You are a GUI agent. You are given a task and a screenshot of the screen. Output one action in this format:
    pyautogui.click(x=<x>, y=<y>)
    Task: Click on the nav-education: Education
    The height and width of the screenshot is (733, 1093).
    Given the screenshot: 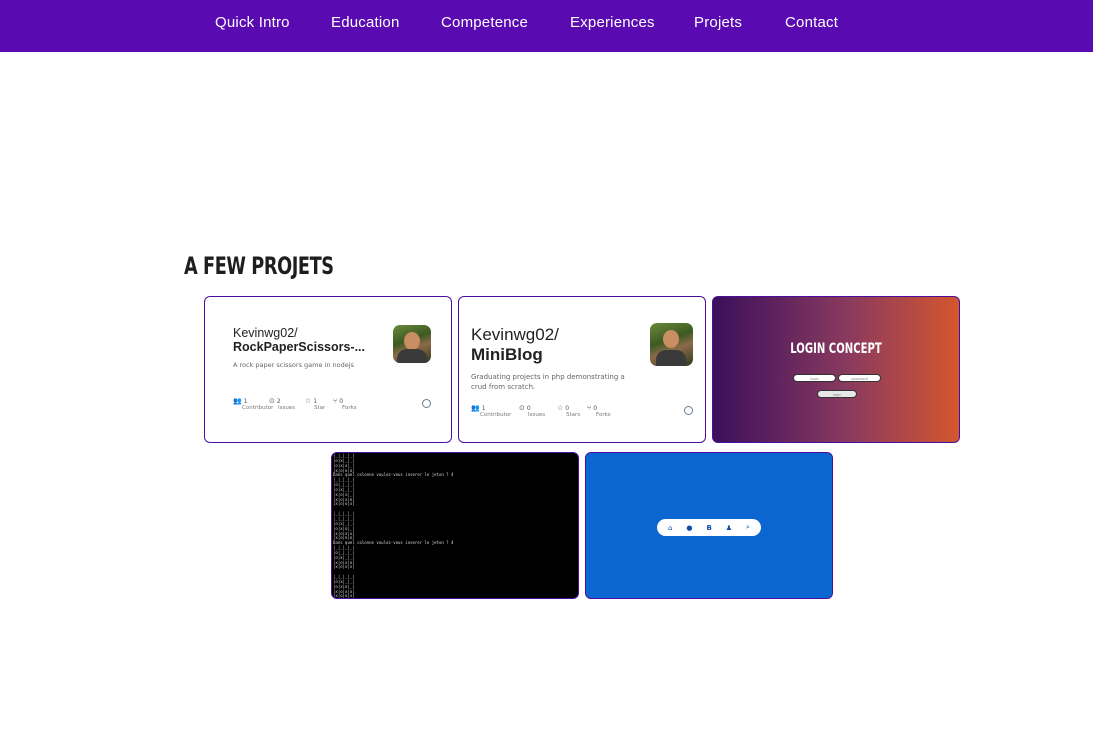 What is the action you would take?
    pyautogui.click(x=365, y=22)
    